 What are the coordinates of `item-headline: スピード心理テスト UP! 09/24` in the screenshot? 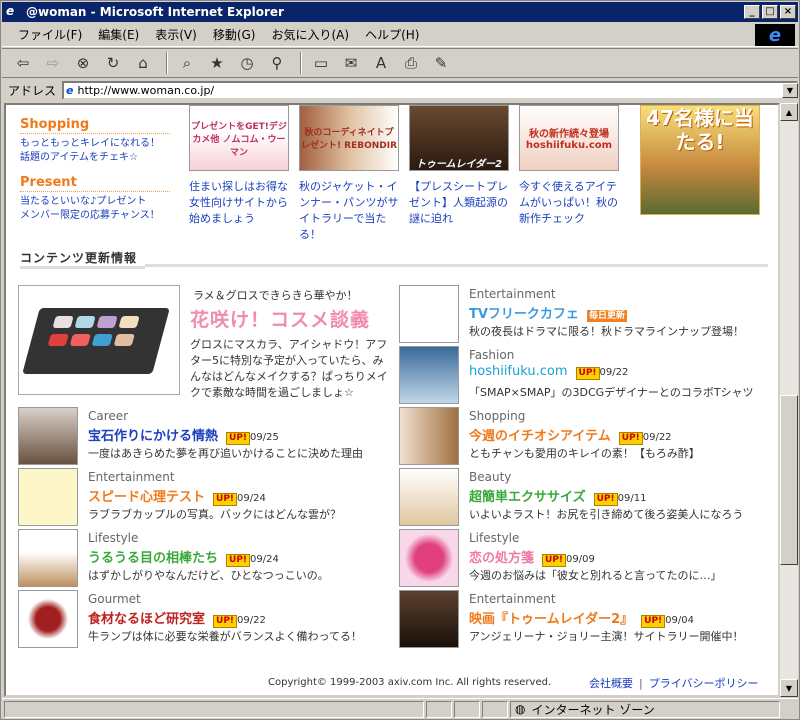 It's located at (177, 496).